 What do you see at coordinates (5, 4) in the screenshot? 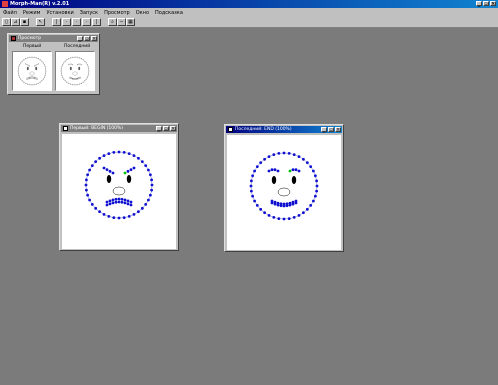
I see `app-icon` at bounding box center [5, 4].